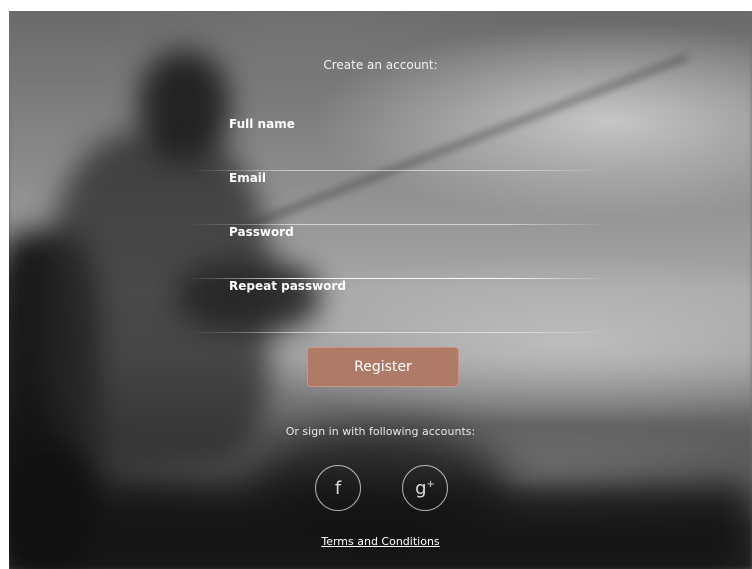 The height and width of the screenshot is (569, 752). I want to click on full-name-field: Full name, so click(399, 144).